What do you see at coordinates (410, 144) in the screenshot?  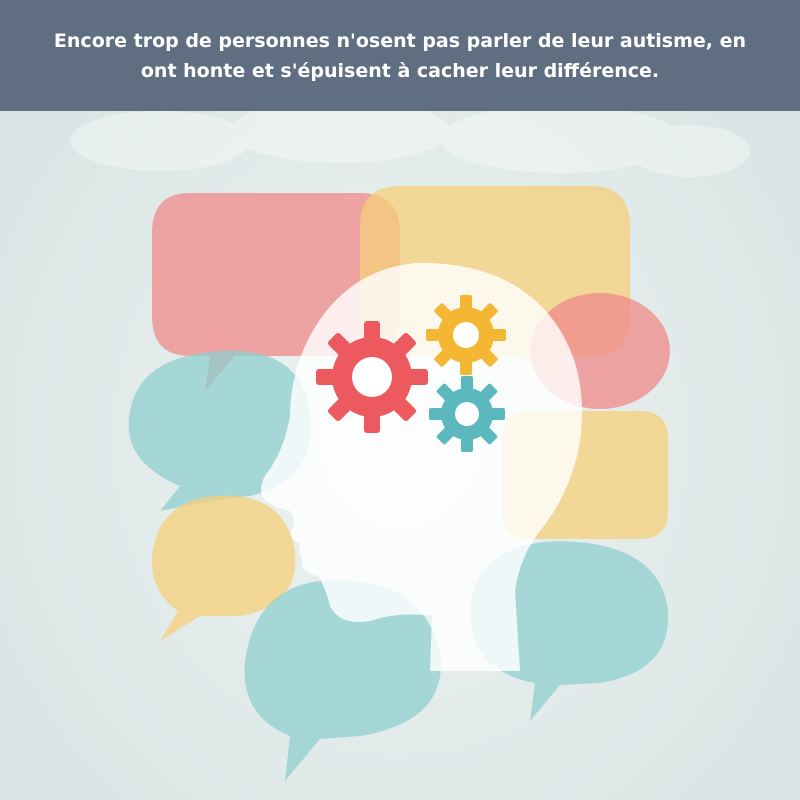 I see `background-clouds` at bounding box center [410, 144].